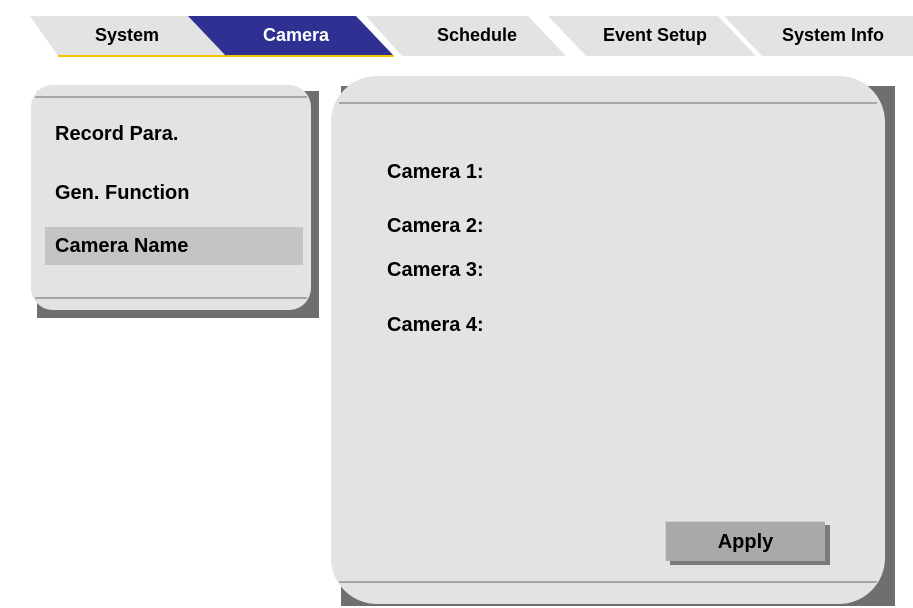 The width and height of the screenshot is (913, 608). I want to click on sidebar-item-camera-name: Camera Name, so click(174, 246).